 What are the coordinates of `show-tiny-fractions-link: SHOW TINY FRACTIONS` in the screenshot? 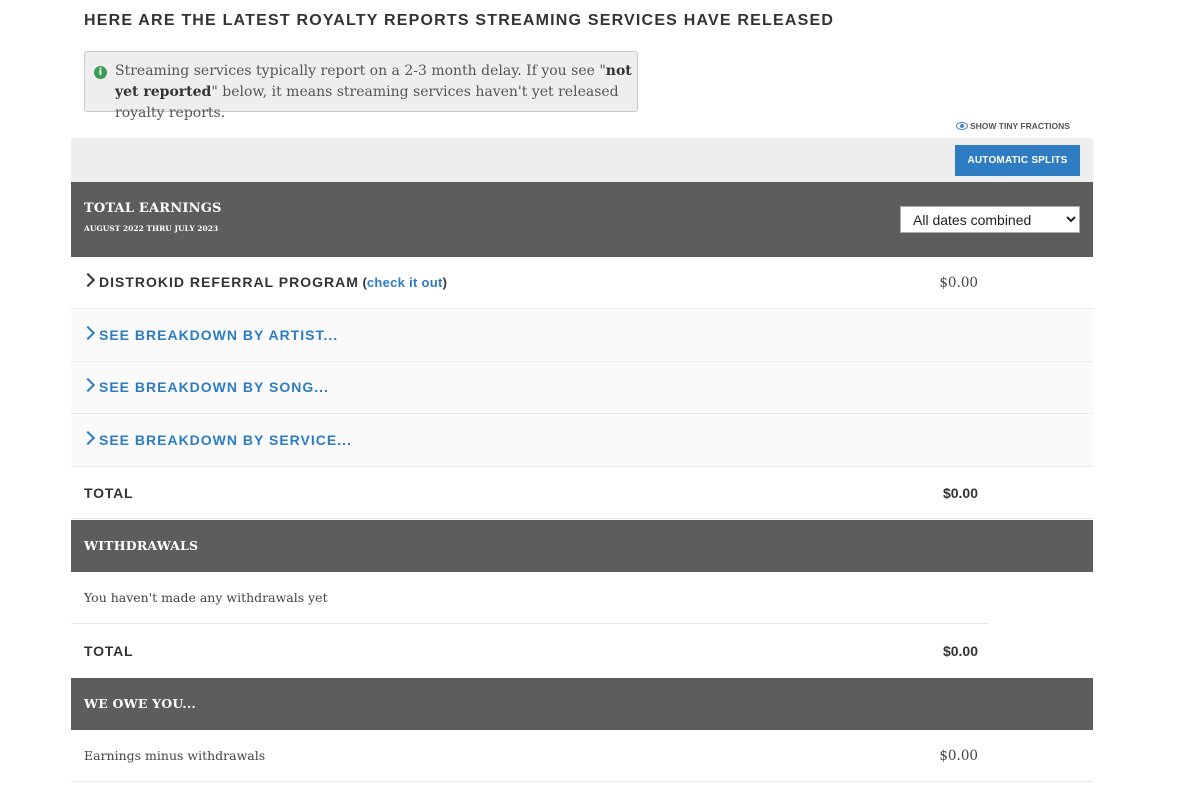 It's located at (1013, 126).